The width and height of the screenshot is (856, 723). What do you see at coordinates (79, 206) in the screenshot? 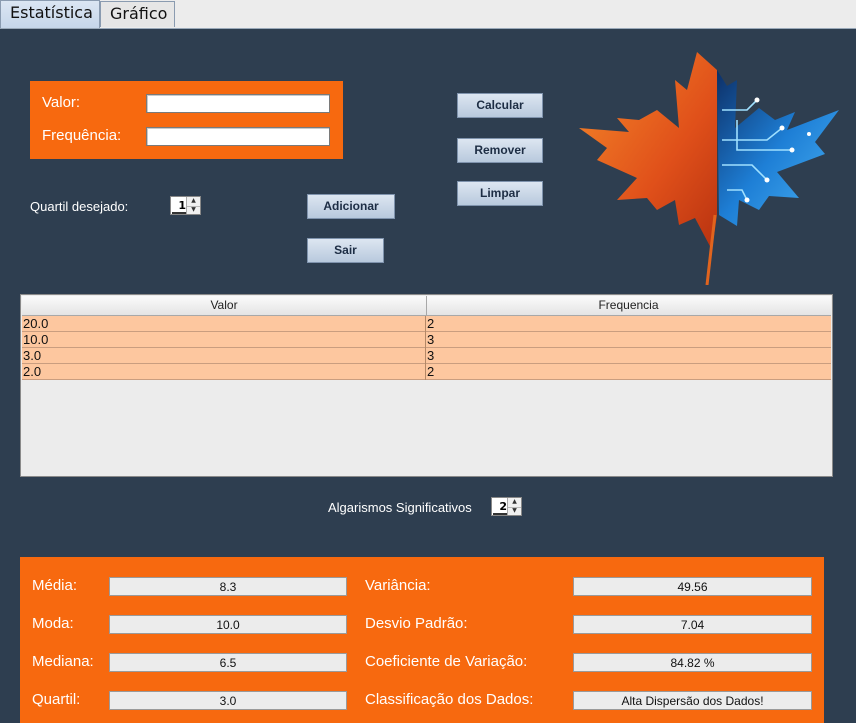
I see `quartil-desejado-label: Quartil desejado:` at bounding box center [79, 206].